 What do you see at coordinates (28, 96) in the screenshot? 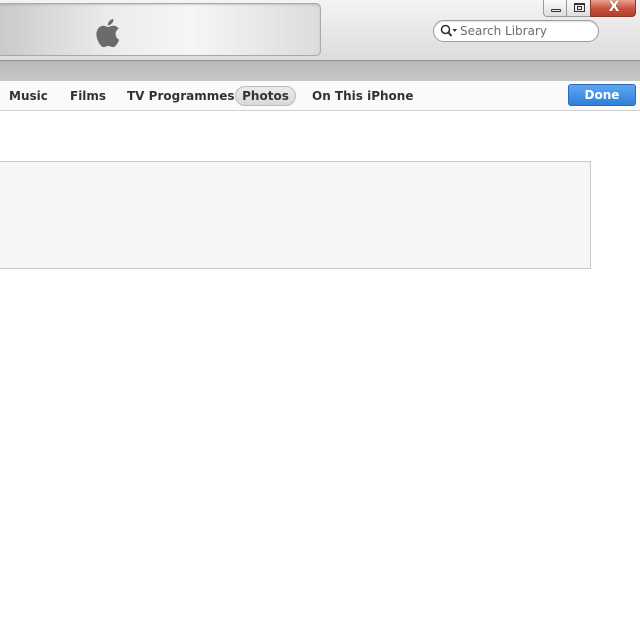
I see `tab-music: Music` at bounding box center [28, 96].